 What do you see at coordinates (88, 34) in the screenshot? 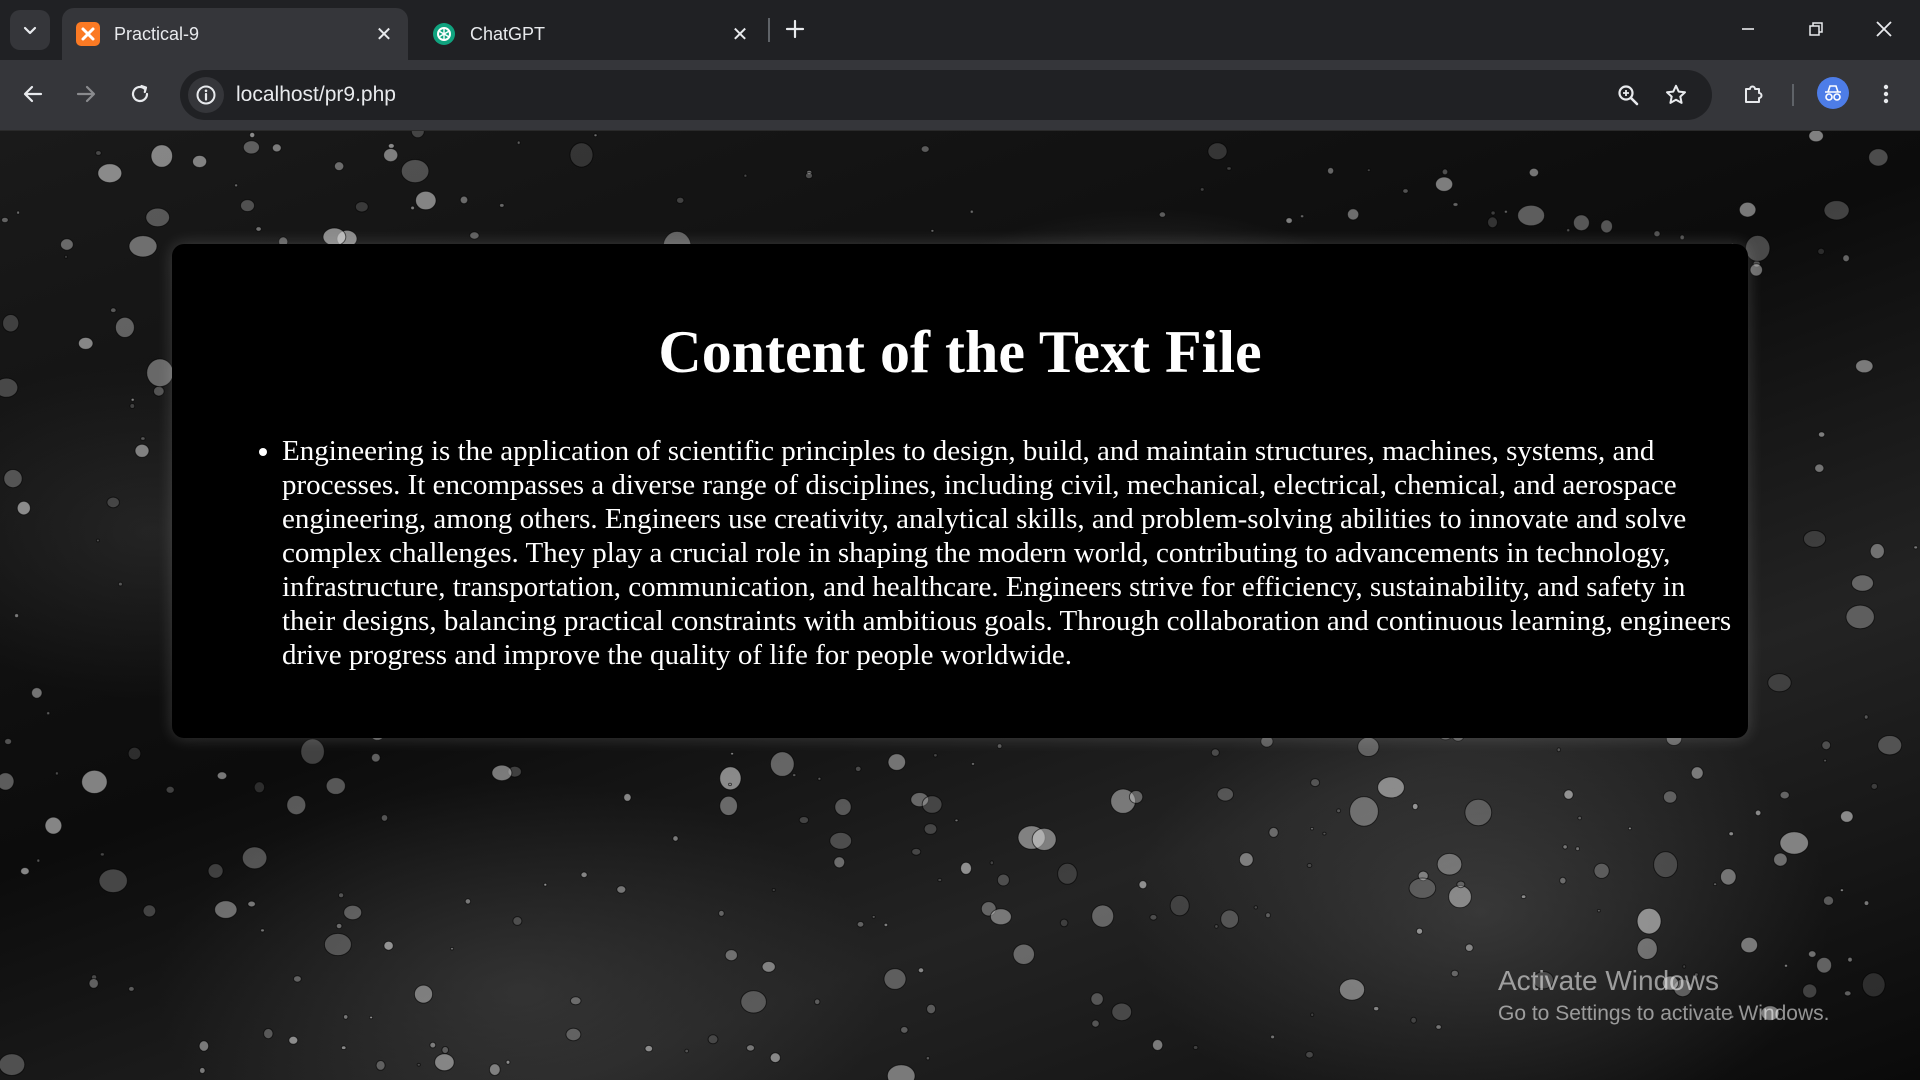
I see `xampp-icon` at bounding box center [88, 34].